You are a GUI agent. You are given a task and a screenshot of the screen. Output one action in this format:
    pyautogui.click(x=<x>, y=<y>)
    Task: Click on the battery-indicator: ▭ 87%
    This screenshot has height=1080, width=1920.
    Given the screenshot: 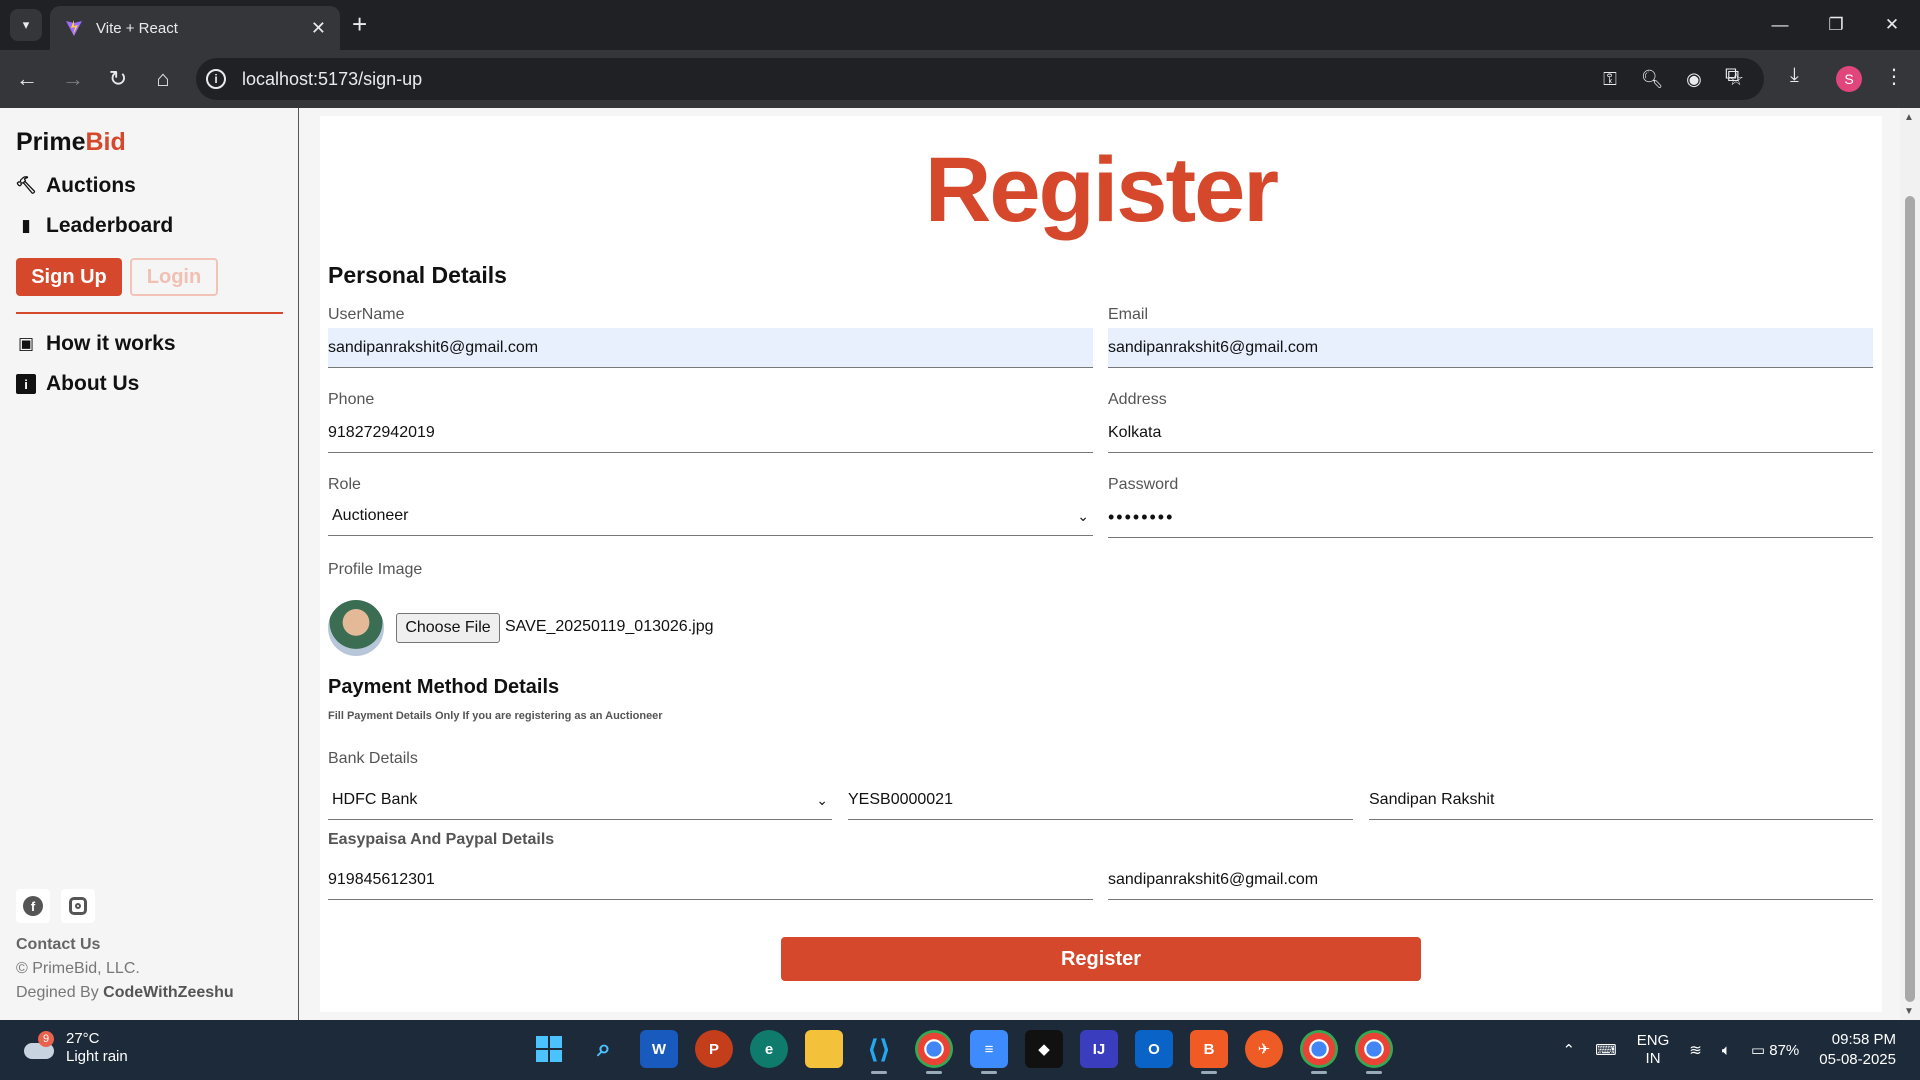 What is the action you would take?
    pyautogui.click(x=1775, y=1050)
    